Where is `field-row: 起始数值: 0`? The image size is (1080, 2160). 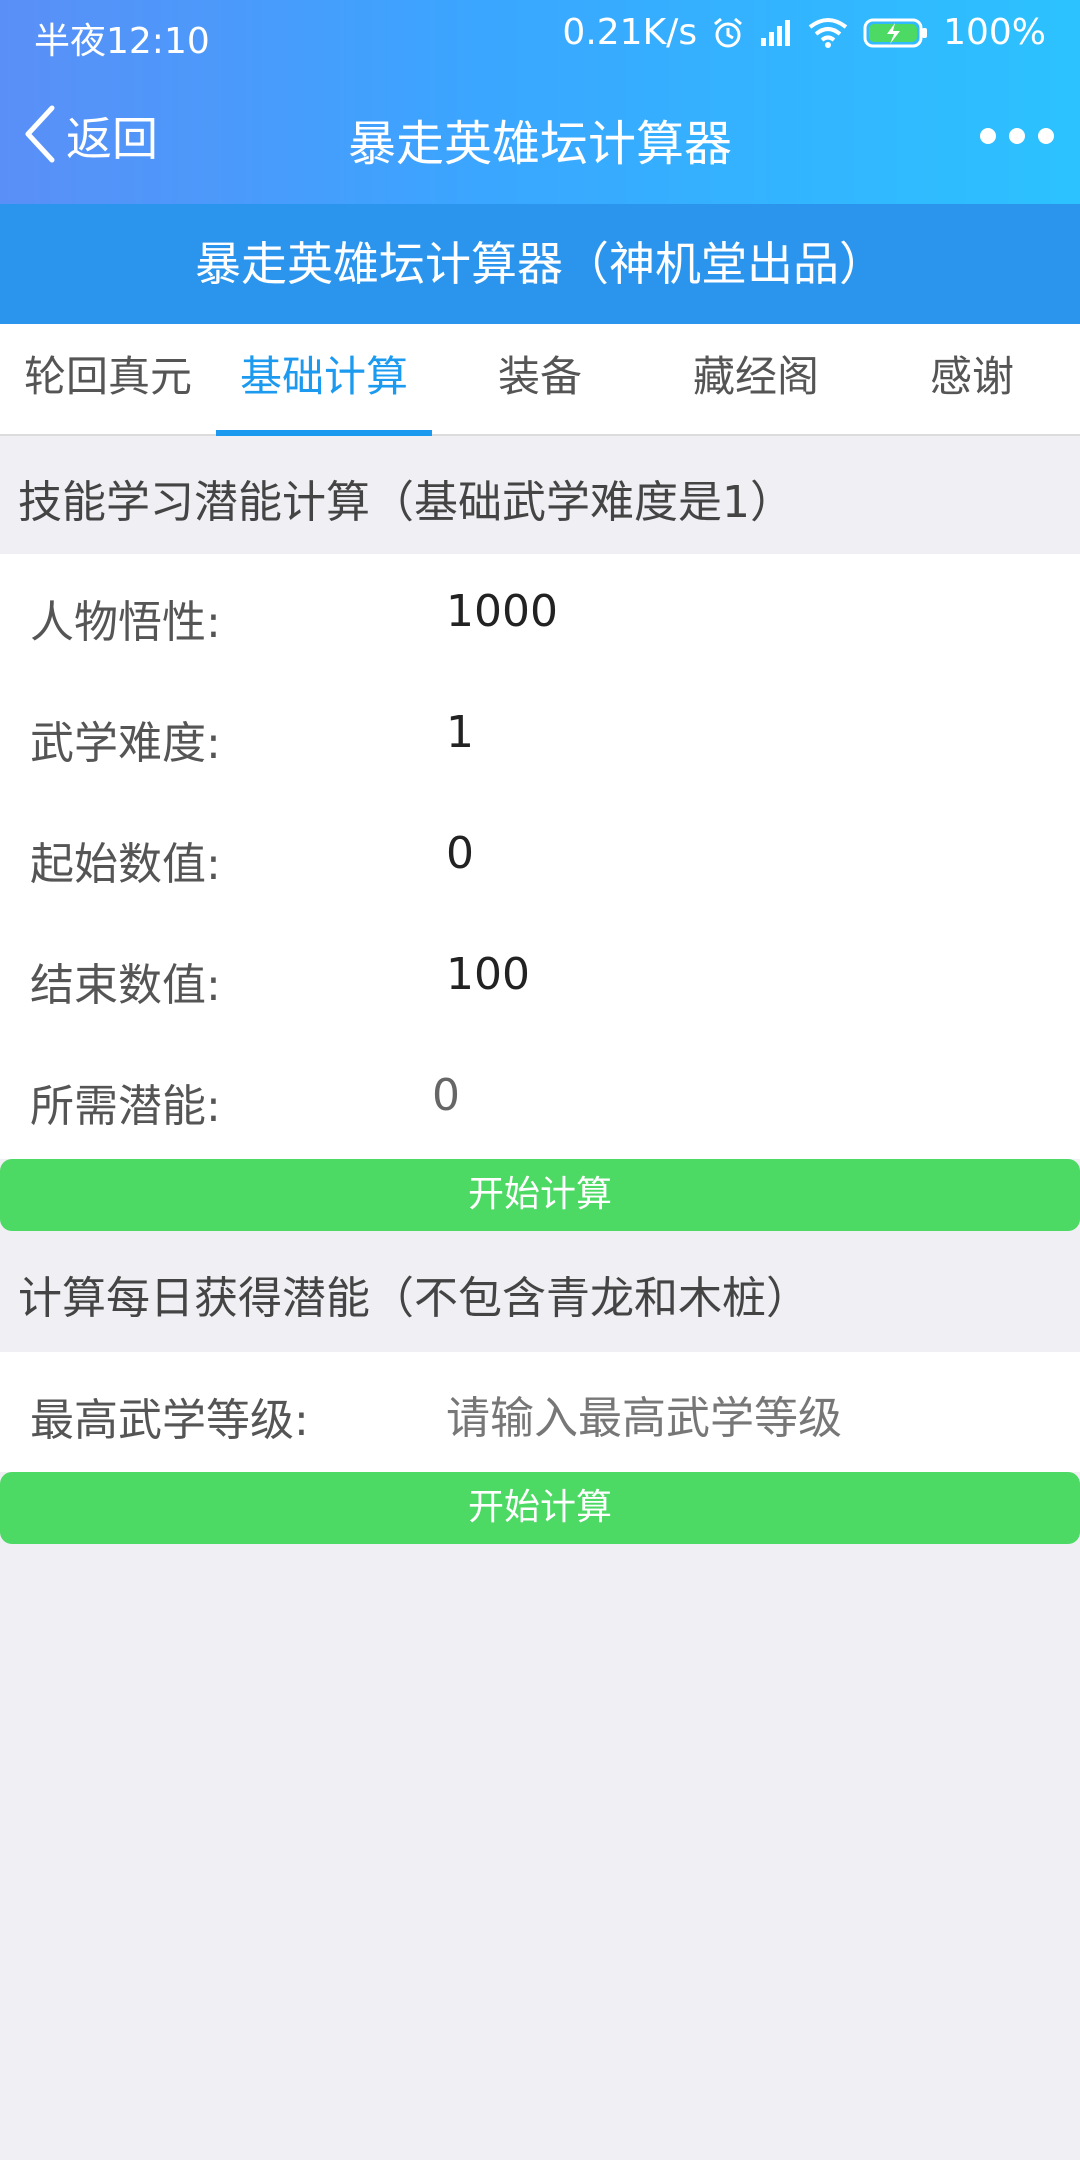 field-row: 起始数值: 0 is located at coordinates (540, 856).